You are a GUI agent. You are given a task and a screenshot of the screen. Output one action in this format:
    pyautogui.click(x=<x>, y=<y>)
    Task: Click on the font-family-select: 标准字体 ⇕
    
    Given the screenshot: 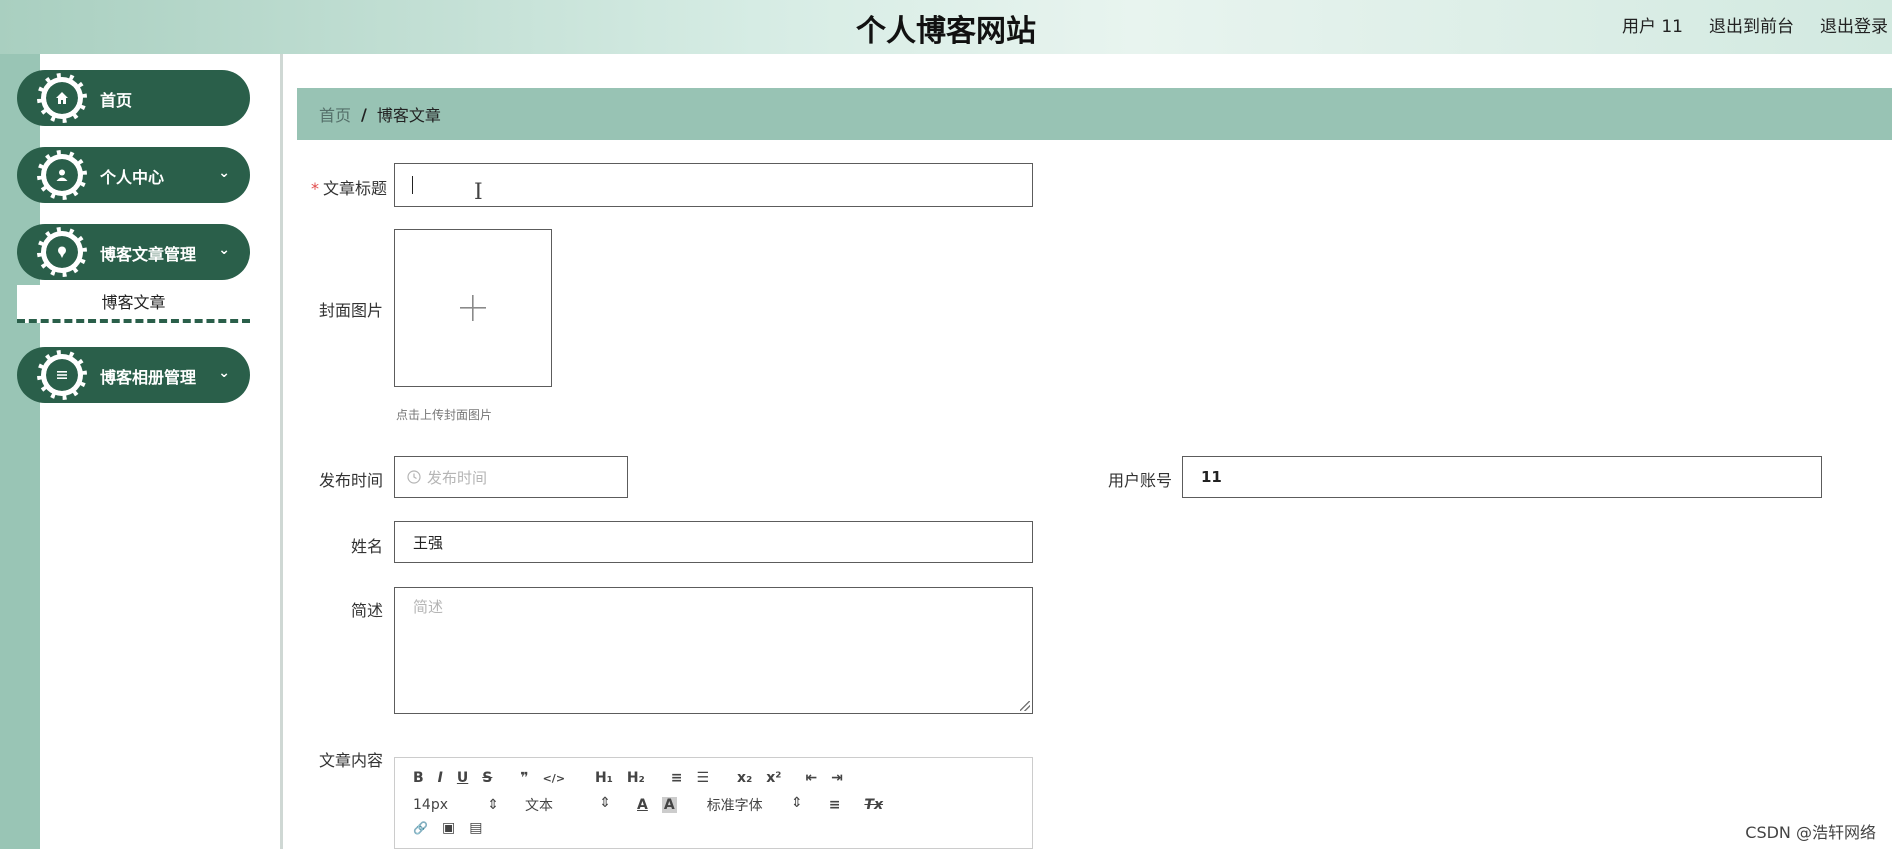 What is the action you would take?
    pyautogui.click(x=755, y=805)
    